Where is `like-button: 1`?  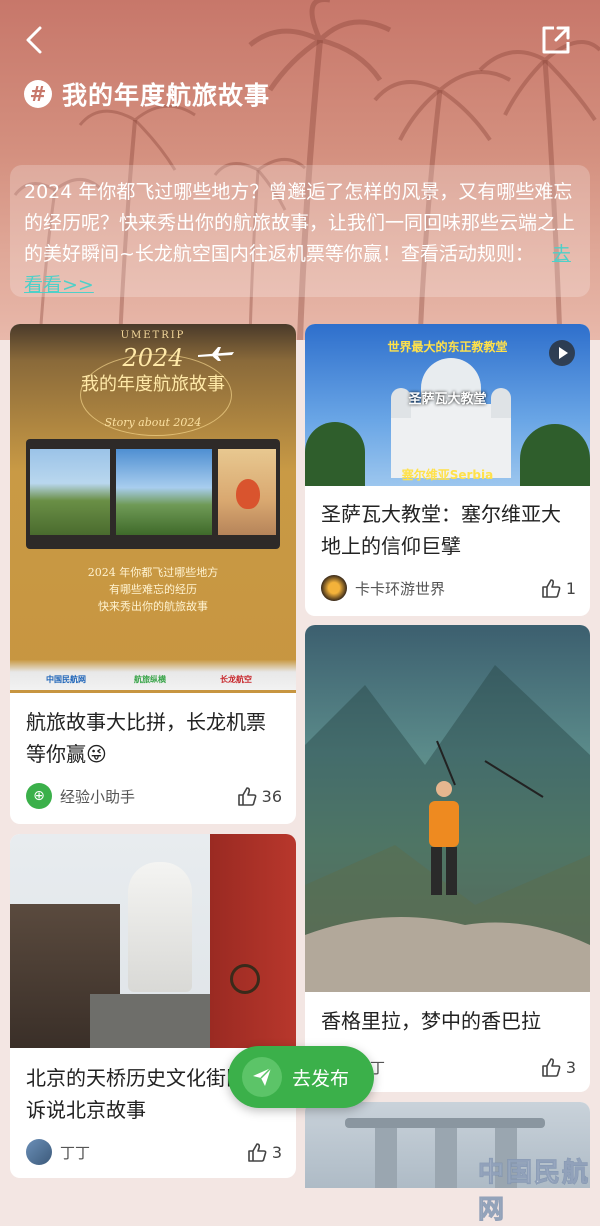
like-button: 1 is located at coordinates (558, 588).